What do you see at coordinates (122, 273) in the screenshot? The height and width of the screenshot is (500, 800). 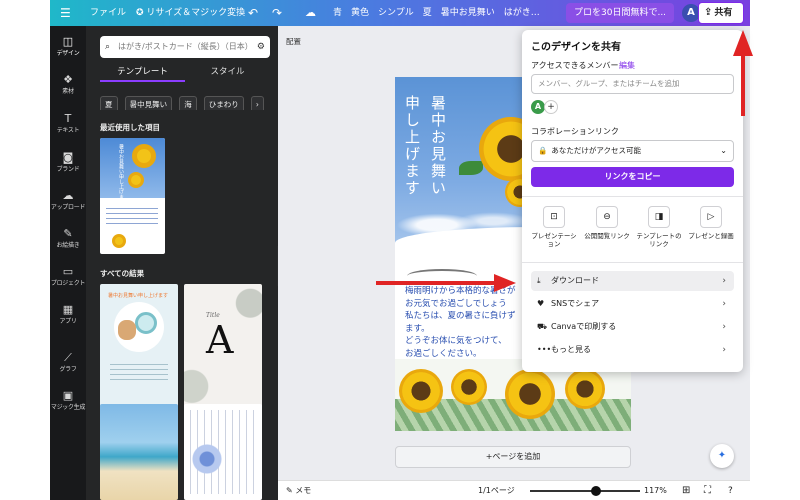 I see `all-results-title: すべての結果` at bounding box center [122, 273].